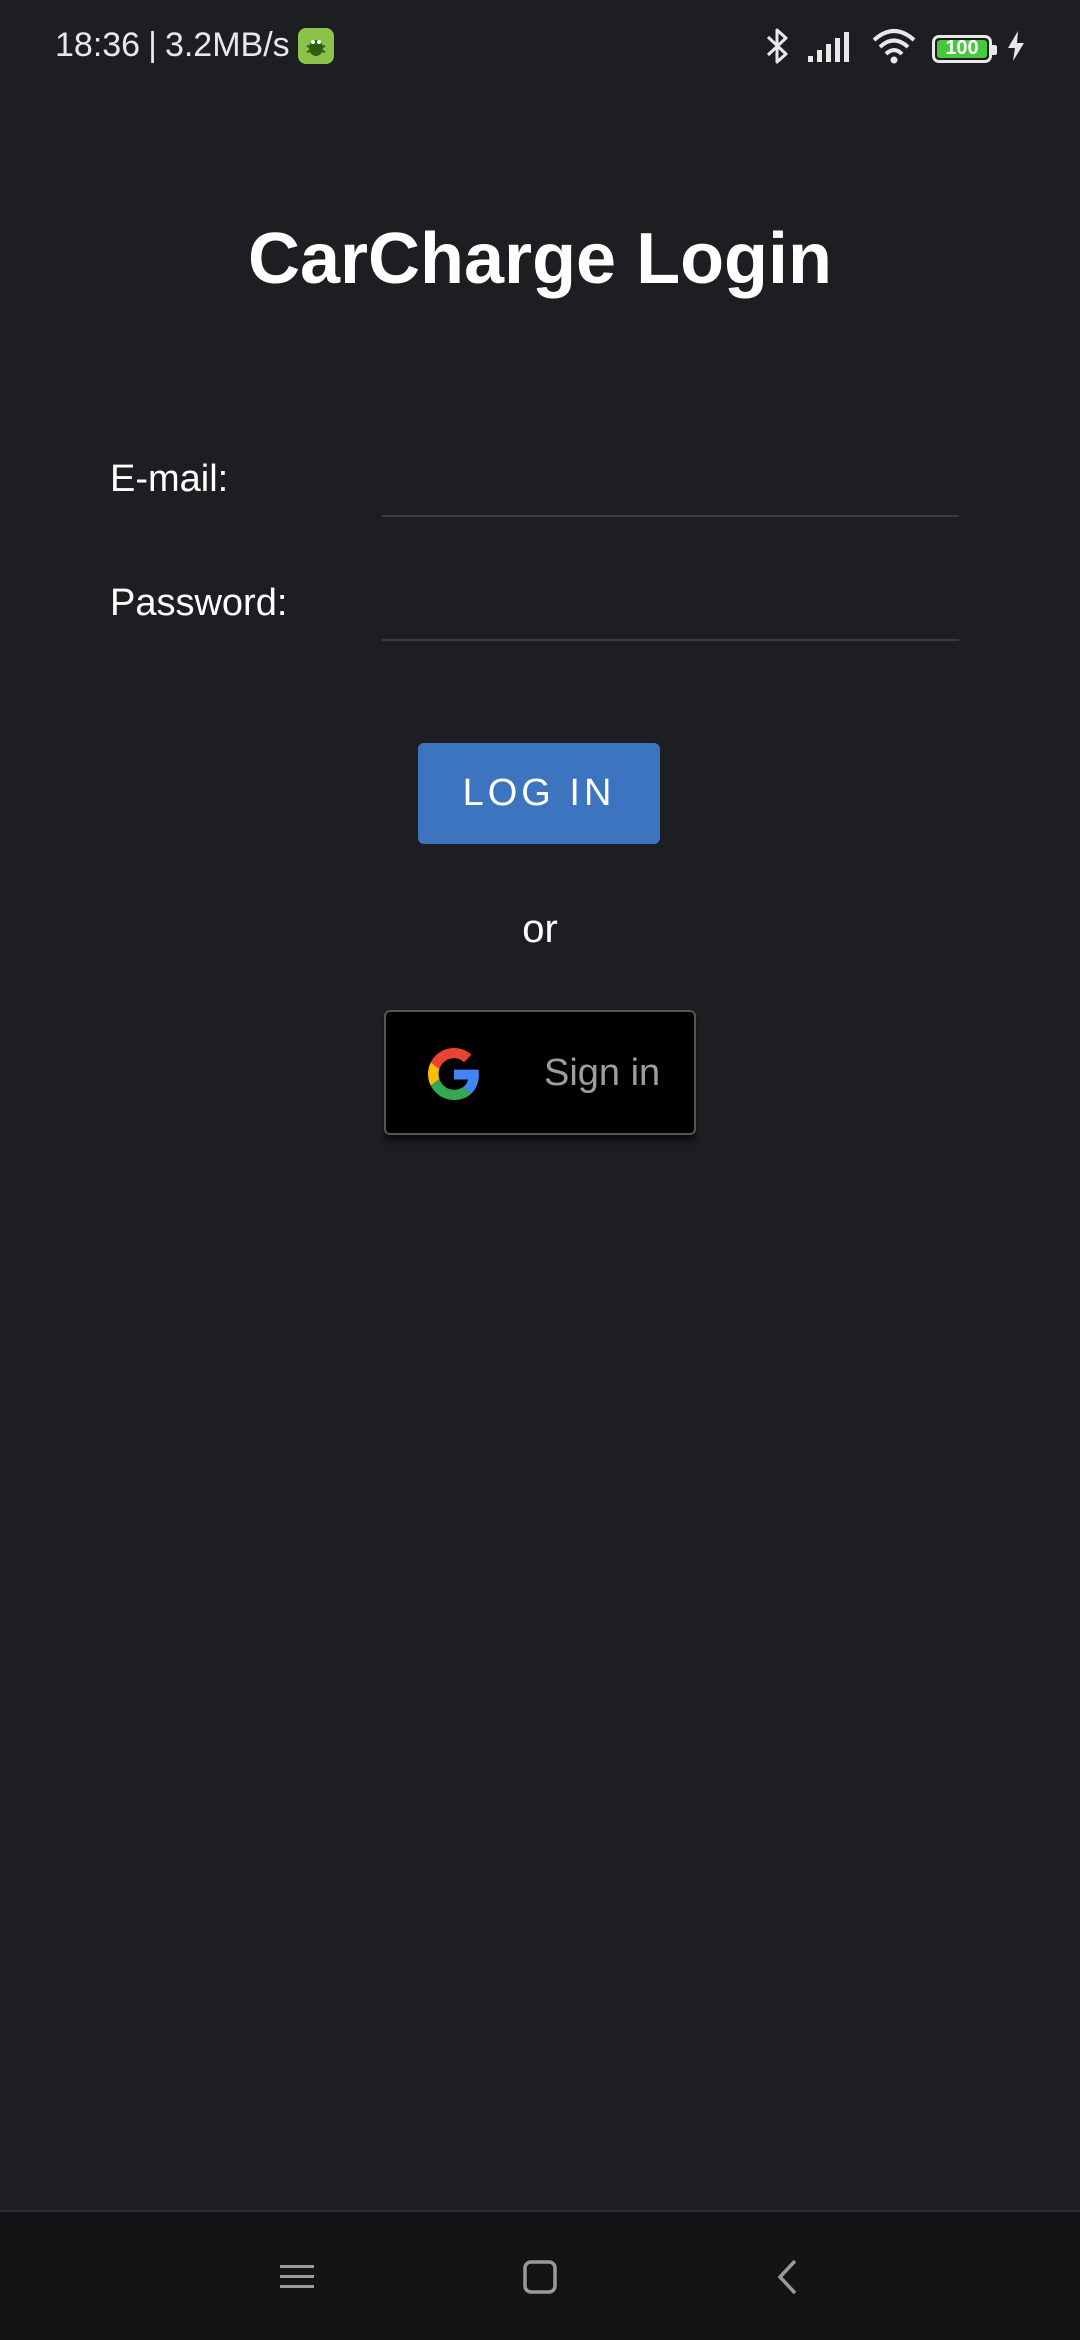 Image resolution: width=1080 pixels, height=2340 pixels. I want to click on login-button: LOG IN, so click(539, 793).